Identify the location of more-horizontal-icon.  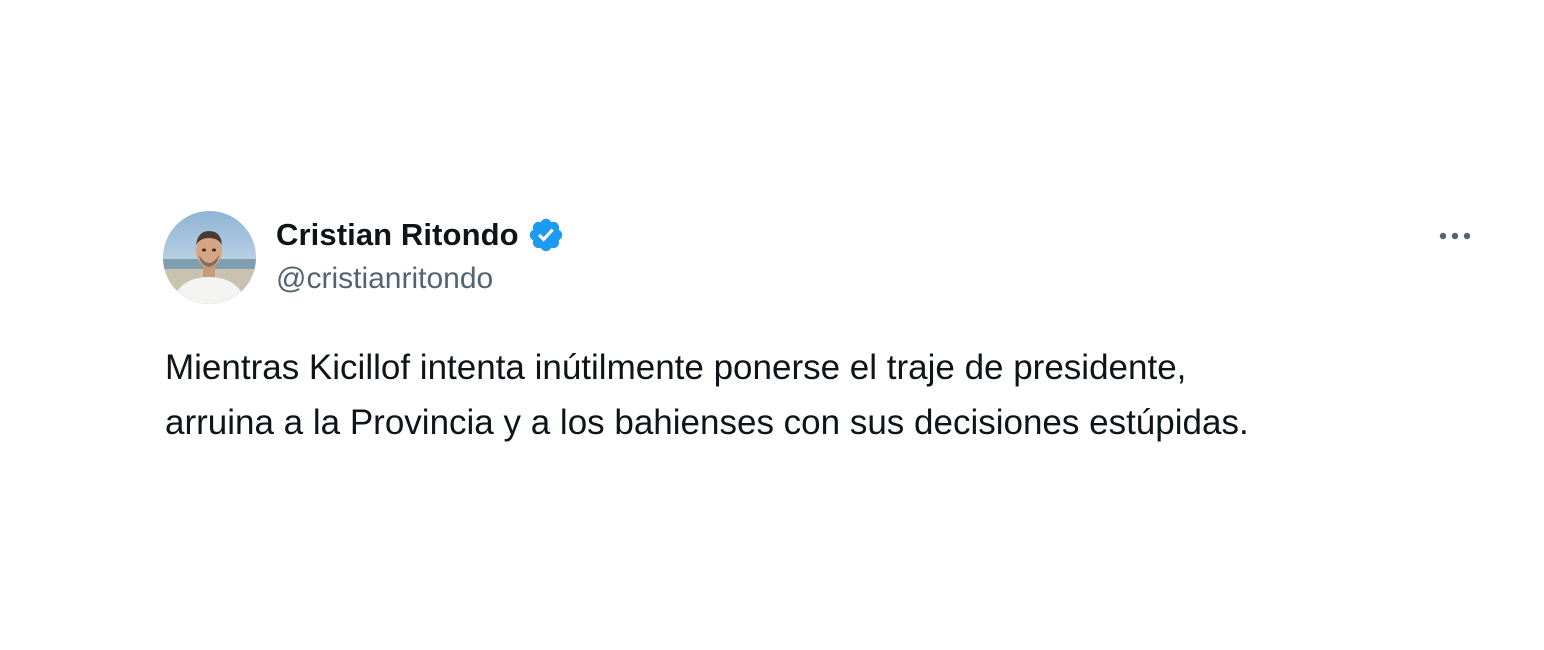
(1455, 236).